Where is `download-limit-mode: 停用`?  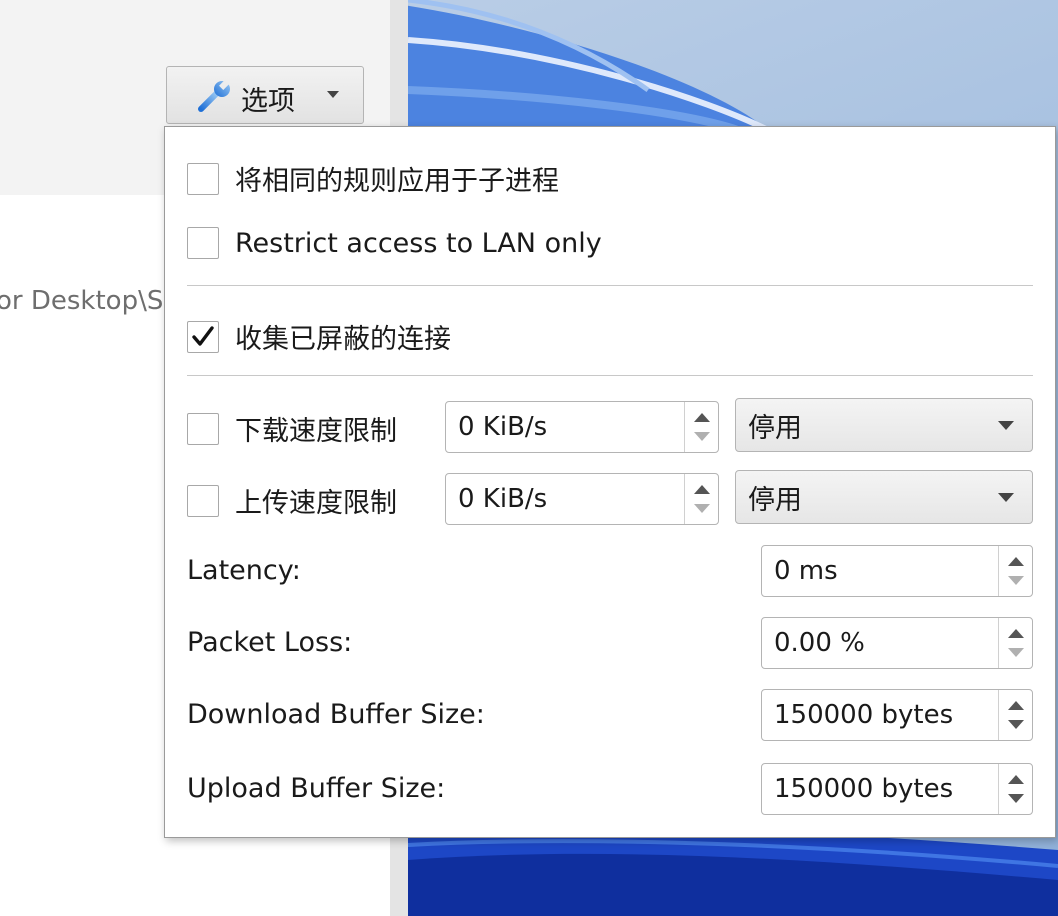 download-limit-mode: 停用 is located at coordinates (775, 428).